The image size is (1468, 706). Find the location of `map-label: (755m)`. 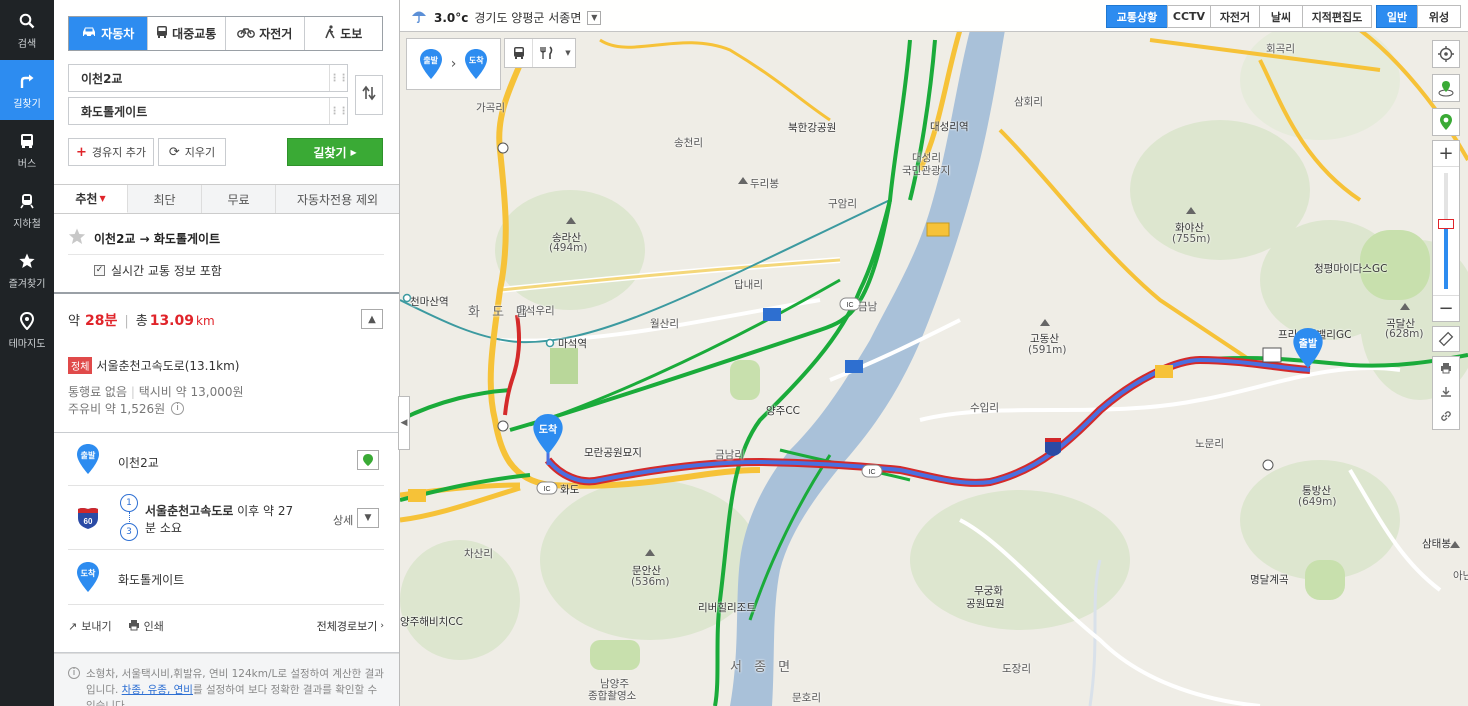

map-label: (755m) is located at coordinates (1191, 239).